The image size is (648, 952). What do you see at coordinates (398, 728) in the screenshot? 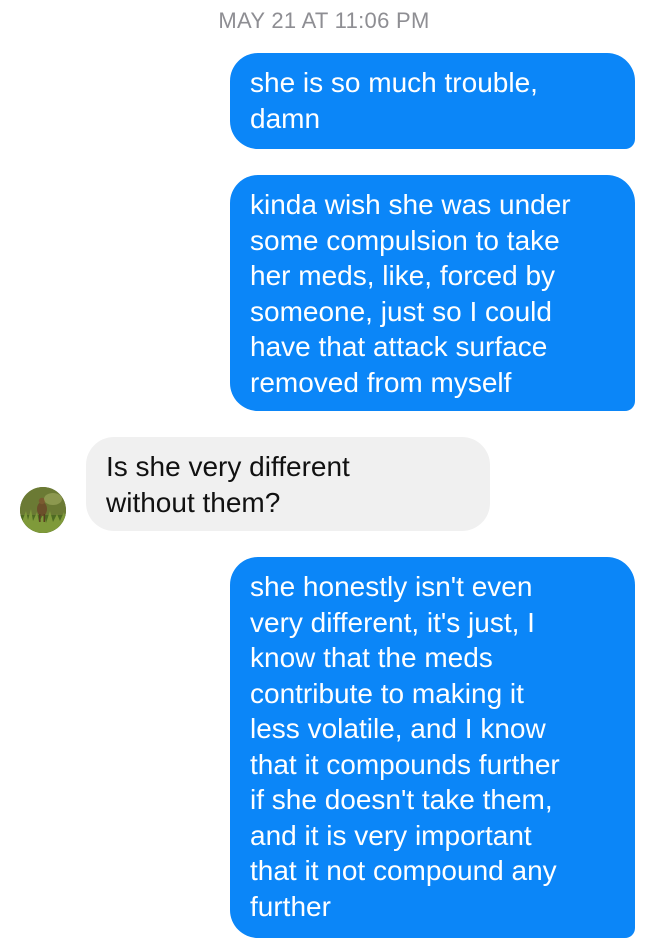
I see `message-text-line: less volatile, and I know` at bounding box center [398, 728].